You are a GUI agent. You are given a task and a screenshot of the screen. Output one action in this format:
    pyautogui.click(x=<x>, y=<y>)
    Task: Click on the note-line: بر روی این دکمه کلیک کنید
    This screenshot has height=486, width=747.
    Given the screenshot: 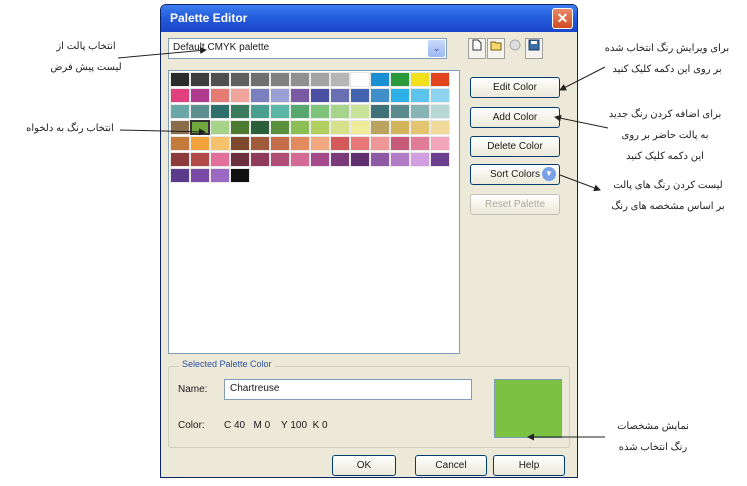 What is the action you would take?
    pyautogui.click(x=667, y=69)
    